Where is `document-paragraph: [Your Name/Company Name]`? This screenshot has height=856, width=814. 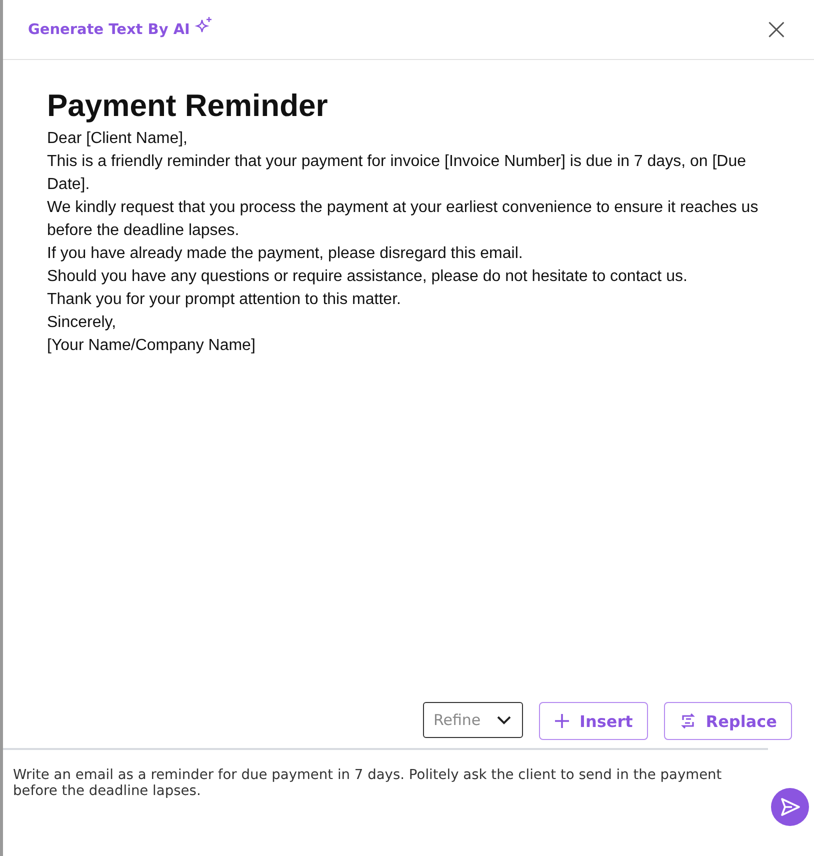
document-paragraph: [Your Name/Company Name] is located at coordinates (151, 346).